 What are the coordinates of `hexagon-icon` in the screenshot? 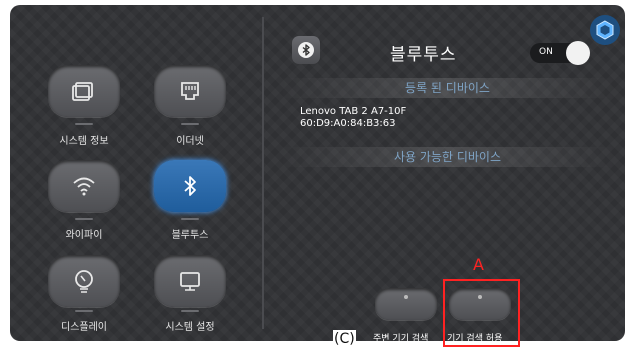 It's located at (605, 30).